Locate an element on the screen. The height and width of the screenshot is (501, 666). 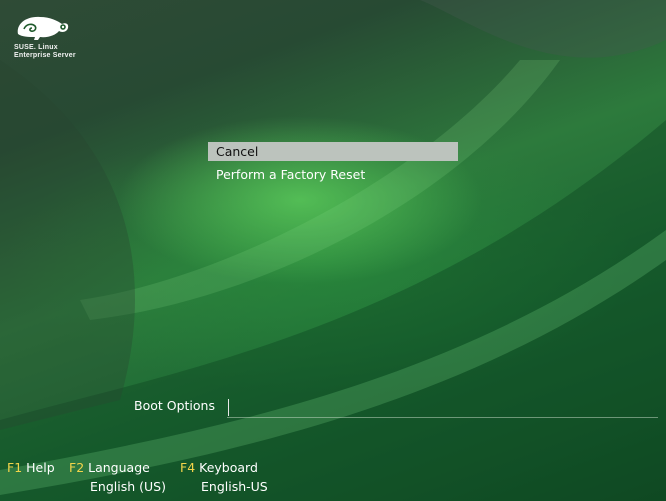
suse-chameleon-icon is located at coordinates (43, 28).